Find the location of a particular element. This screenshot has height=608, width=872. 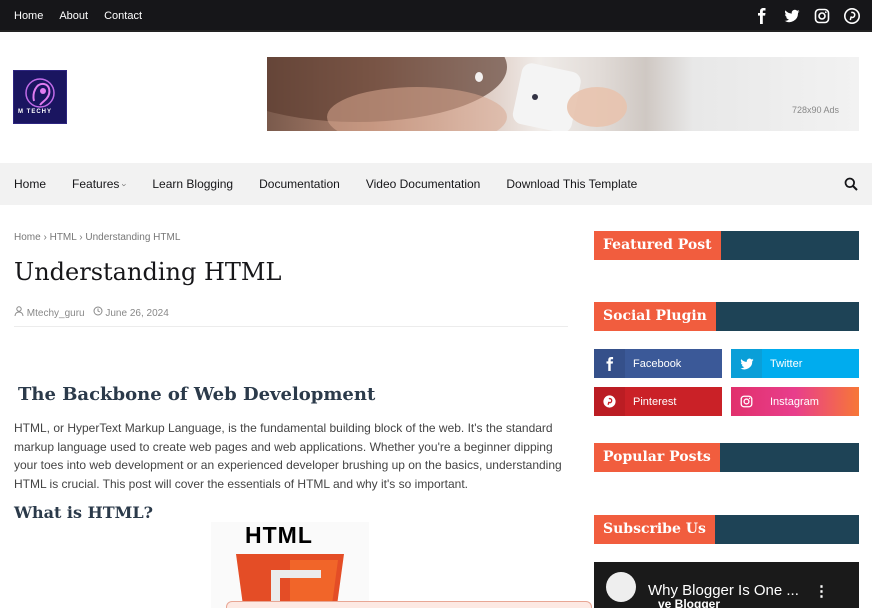

widget-title: Popular Posts is located at coordinates (657, 457).